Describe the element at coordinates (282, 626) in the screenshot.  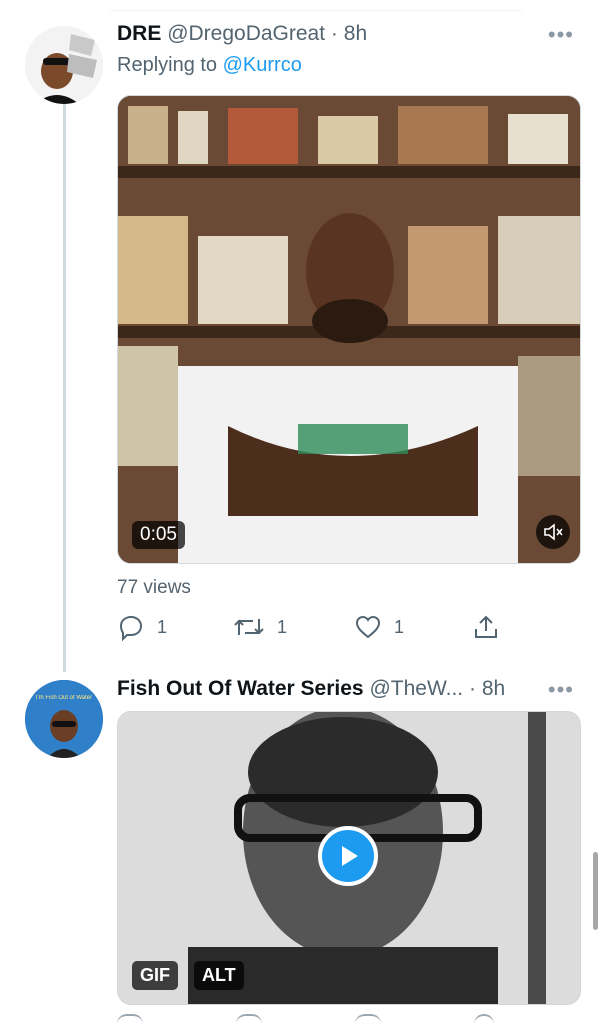
I see `retweet-count: 1` at that location.